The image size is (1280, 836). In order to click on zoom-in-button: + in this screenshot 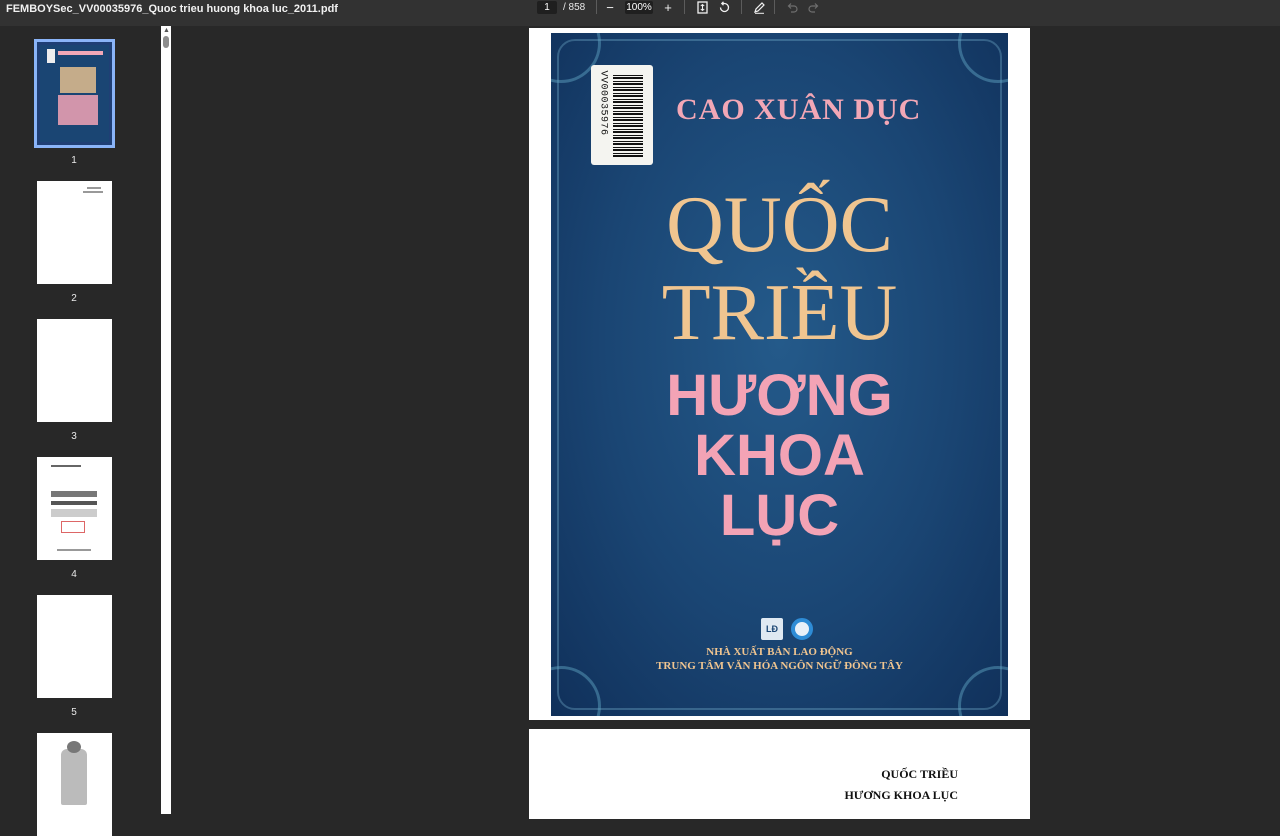, I will do `click(668, 7)`.